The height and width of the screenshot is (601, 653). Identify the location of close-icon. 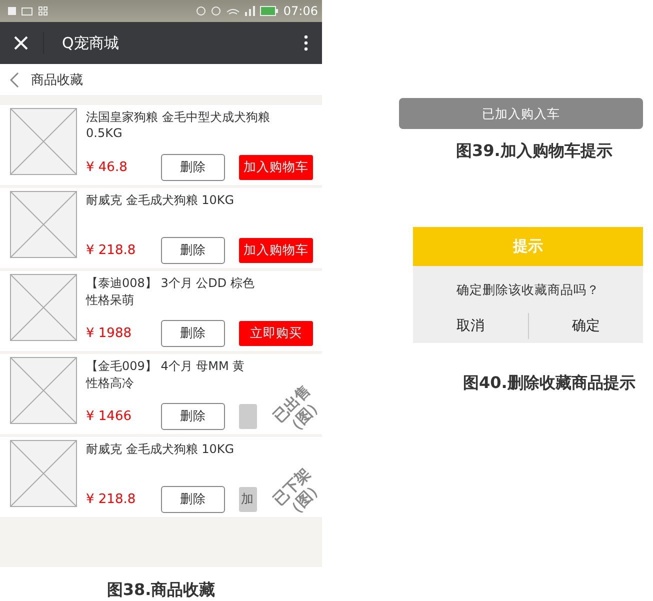
(21, 43).